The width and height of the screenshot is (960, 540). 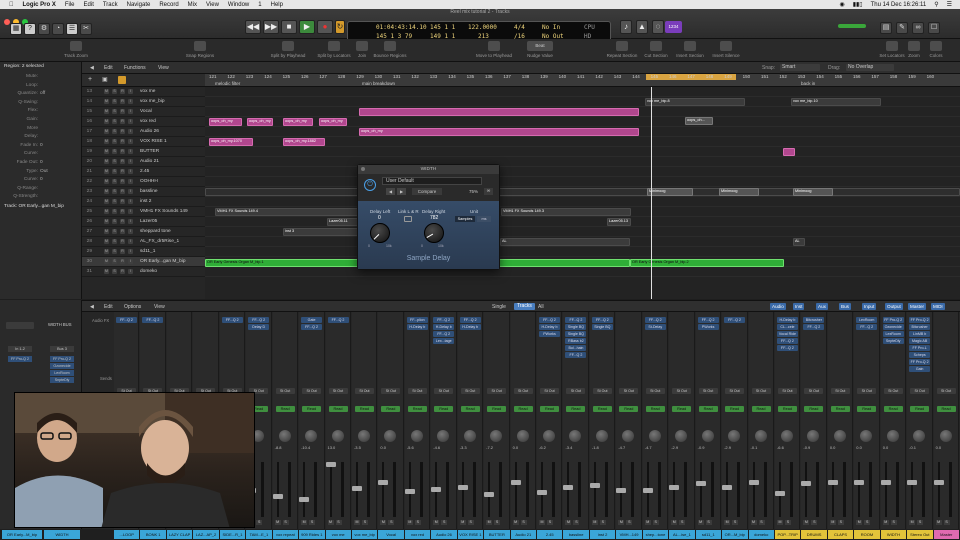 What do you see at coordinates (143, 122) in the screenshot?
I see `track-header: 16 M S R Ivox red` at bounding box center [143, 122].